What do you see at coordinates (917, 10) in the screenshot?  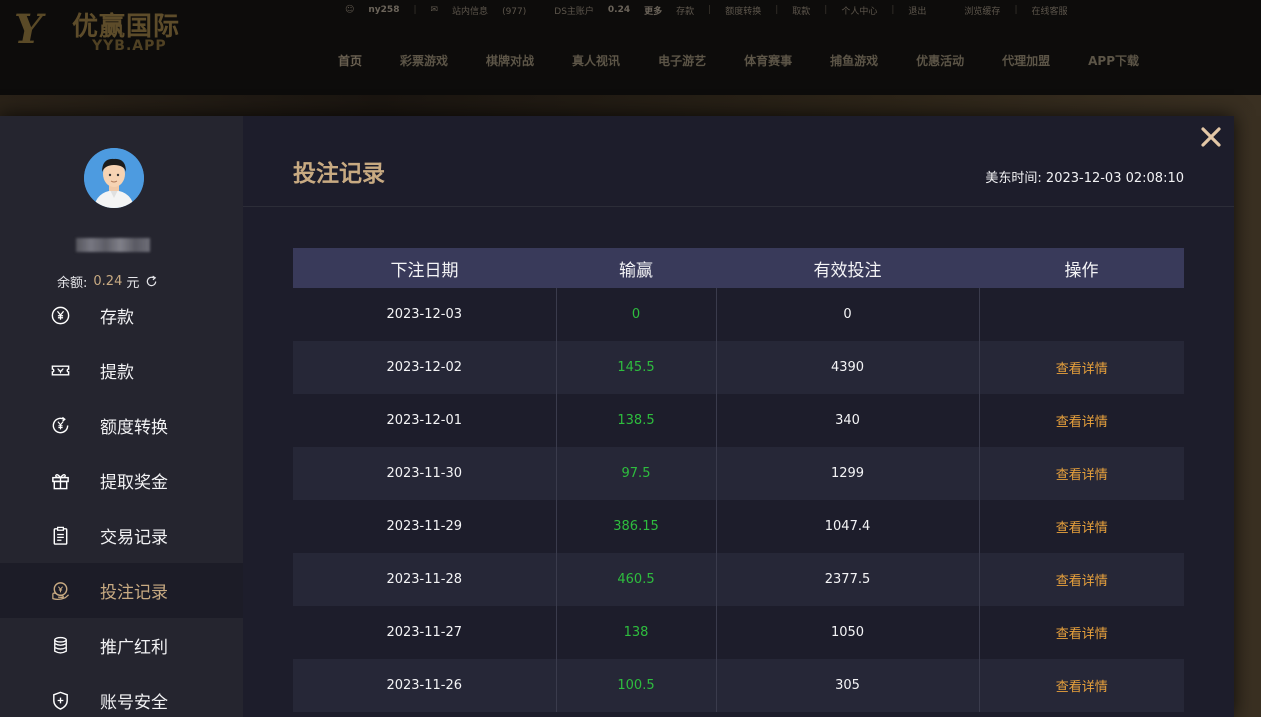 I see `topbar-link-logout: 退出` at bounding box center [917, 10].